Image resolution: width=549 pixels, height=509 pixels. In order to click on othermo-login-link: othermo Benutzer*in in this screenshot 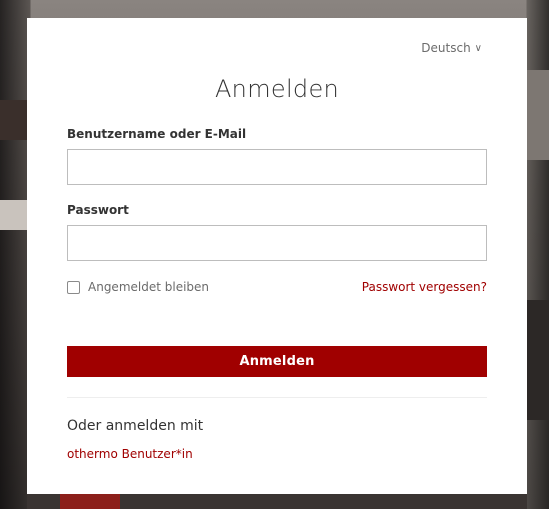, I will do `click(130, 454)`.